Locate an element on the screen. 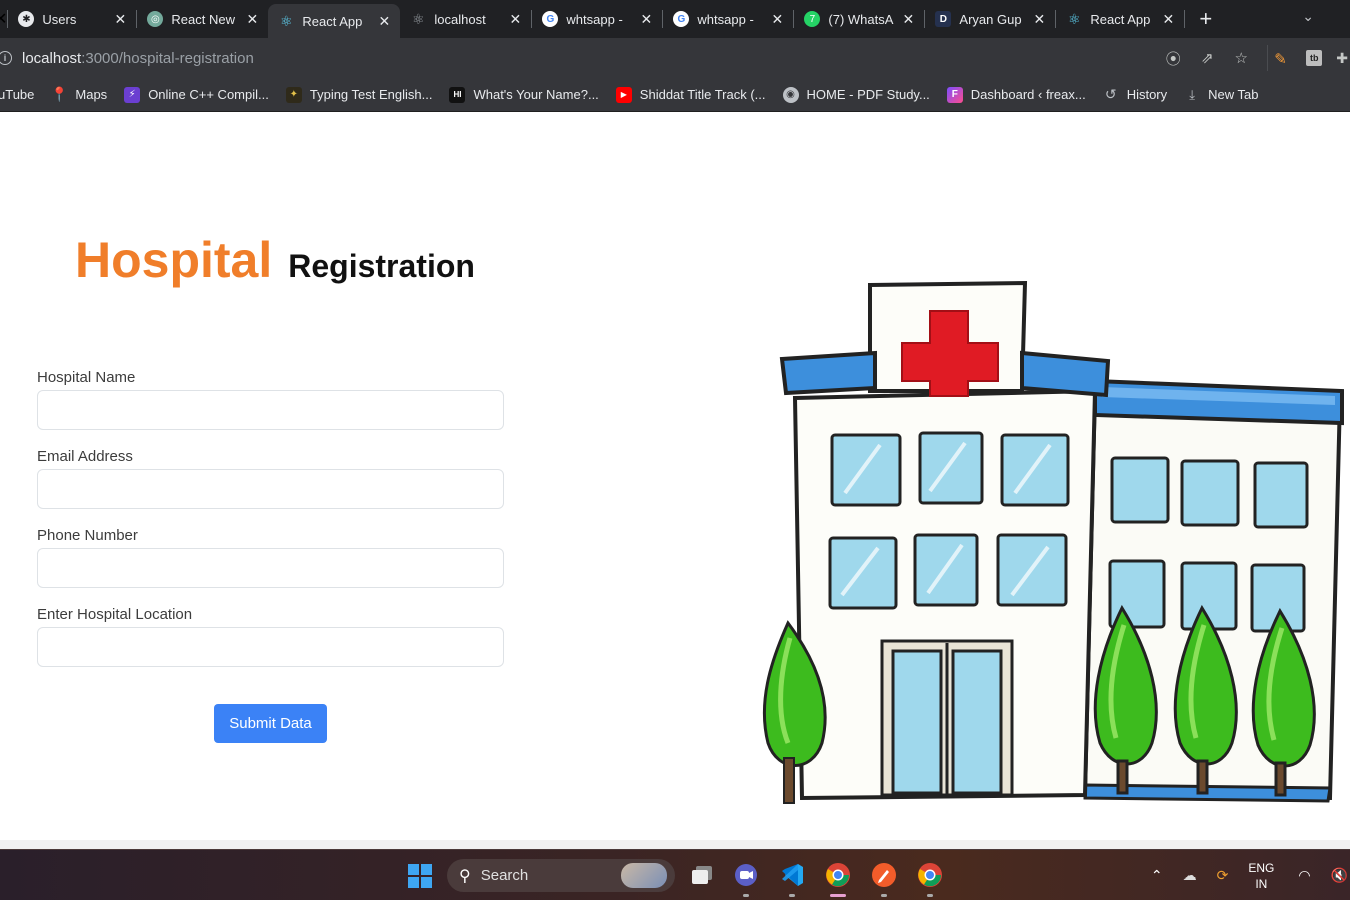  language-indicator: ENG IN is located at coordinates (1261, 876).